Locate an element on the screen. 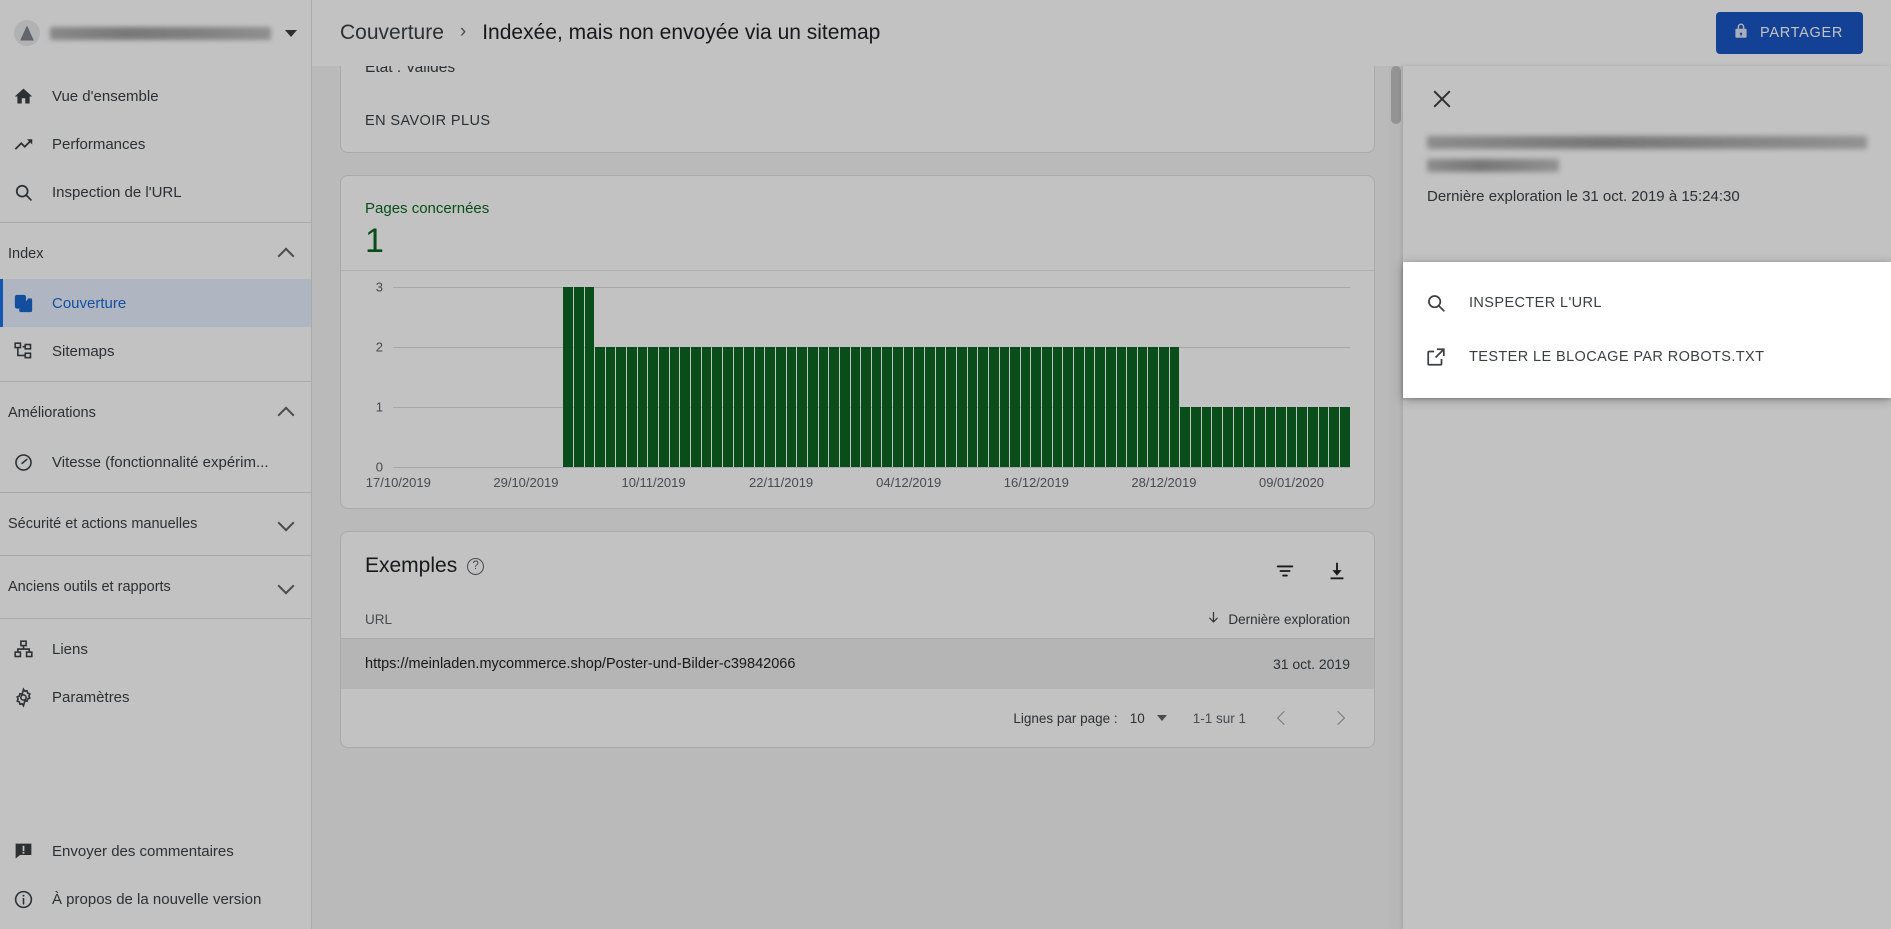 The height and width of the screenshot is (929, 1891). sidebar-item-about: À propos de la nouvelle version is located at coordinates (155, 899).